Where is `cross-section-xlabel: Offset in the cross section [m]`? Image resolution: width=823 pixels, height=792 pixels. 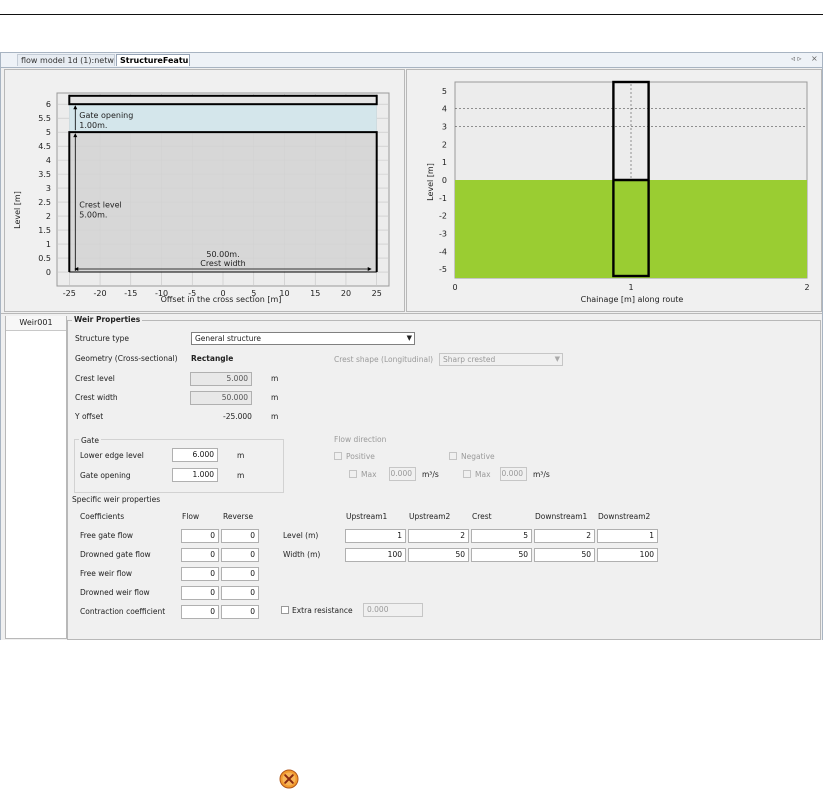
cross-section-xlabel: Offset in the cross section [m] is located at coordinates (221, 299).